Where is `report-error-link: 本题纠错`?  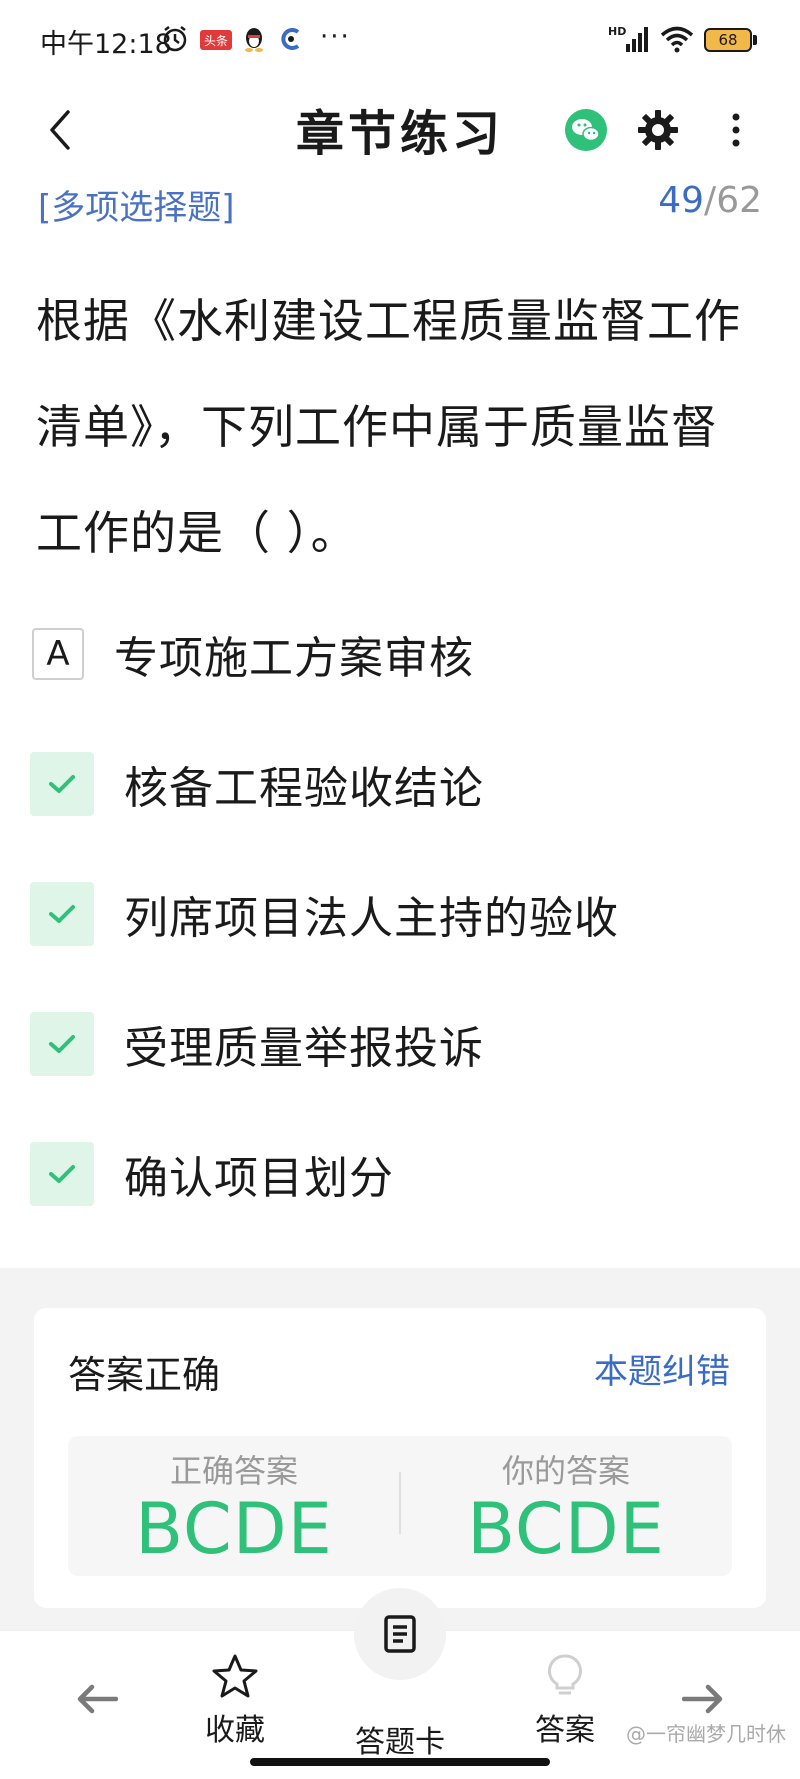 report-error-link: 本题纠错 is located at coordinates (662, 1368).